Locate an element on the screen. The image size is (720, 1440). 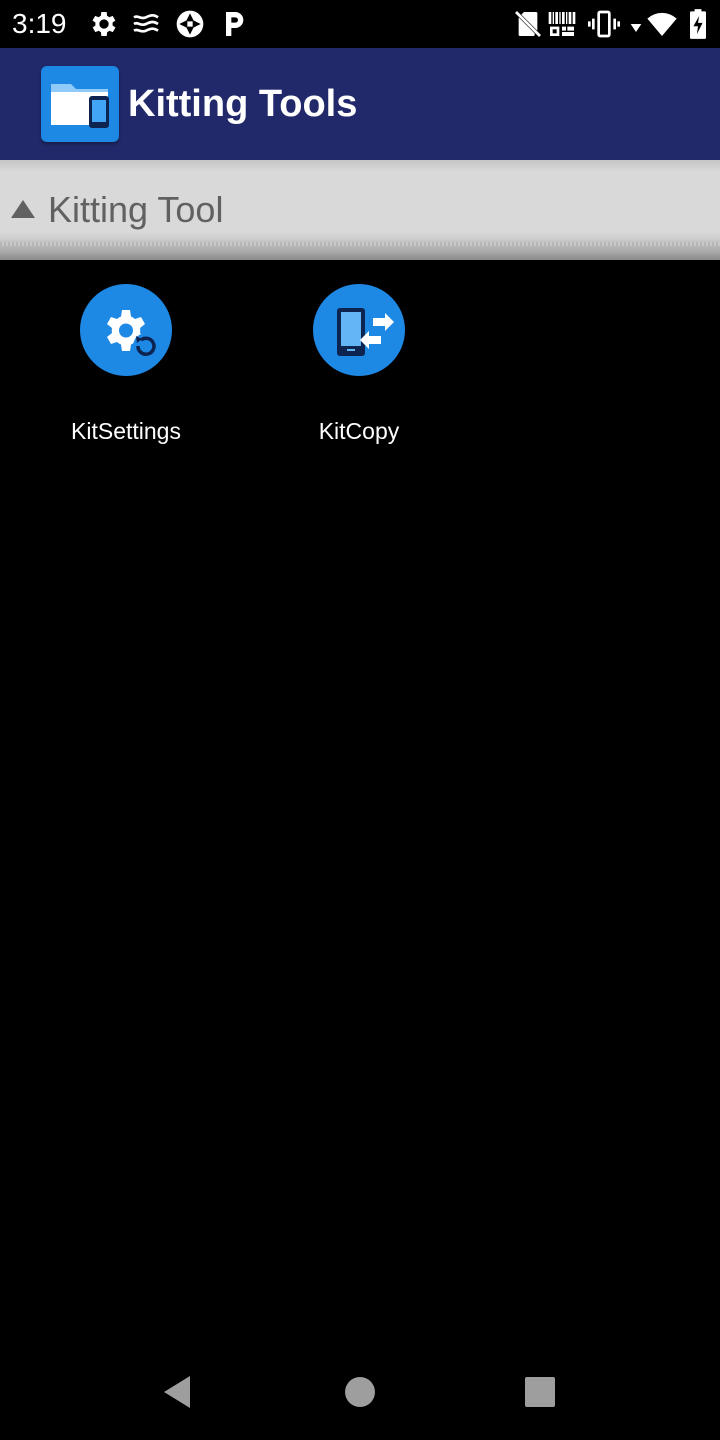
section-title: Kitting Tool is located at coordinates (136, 209).